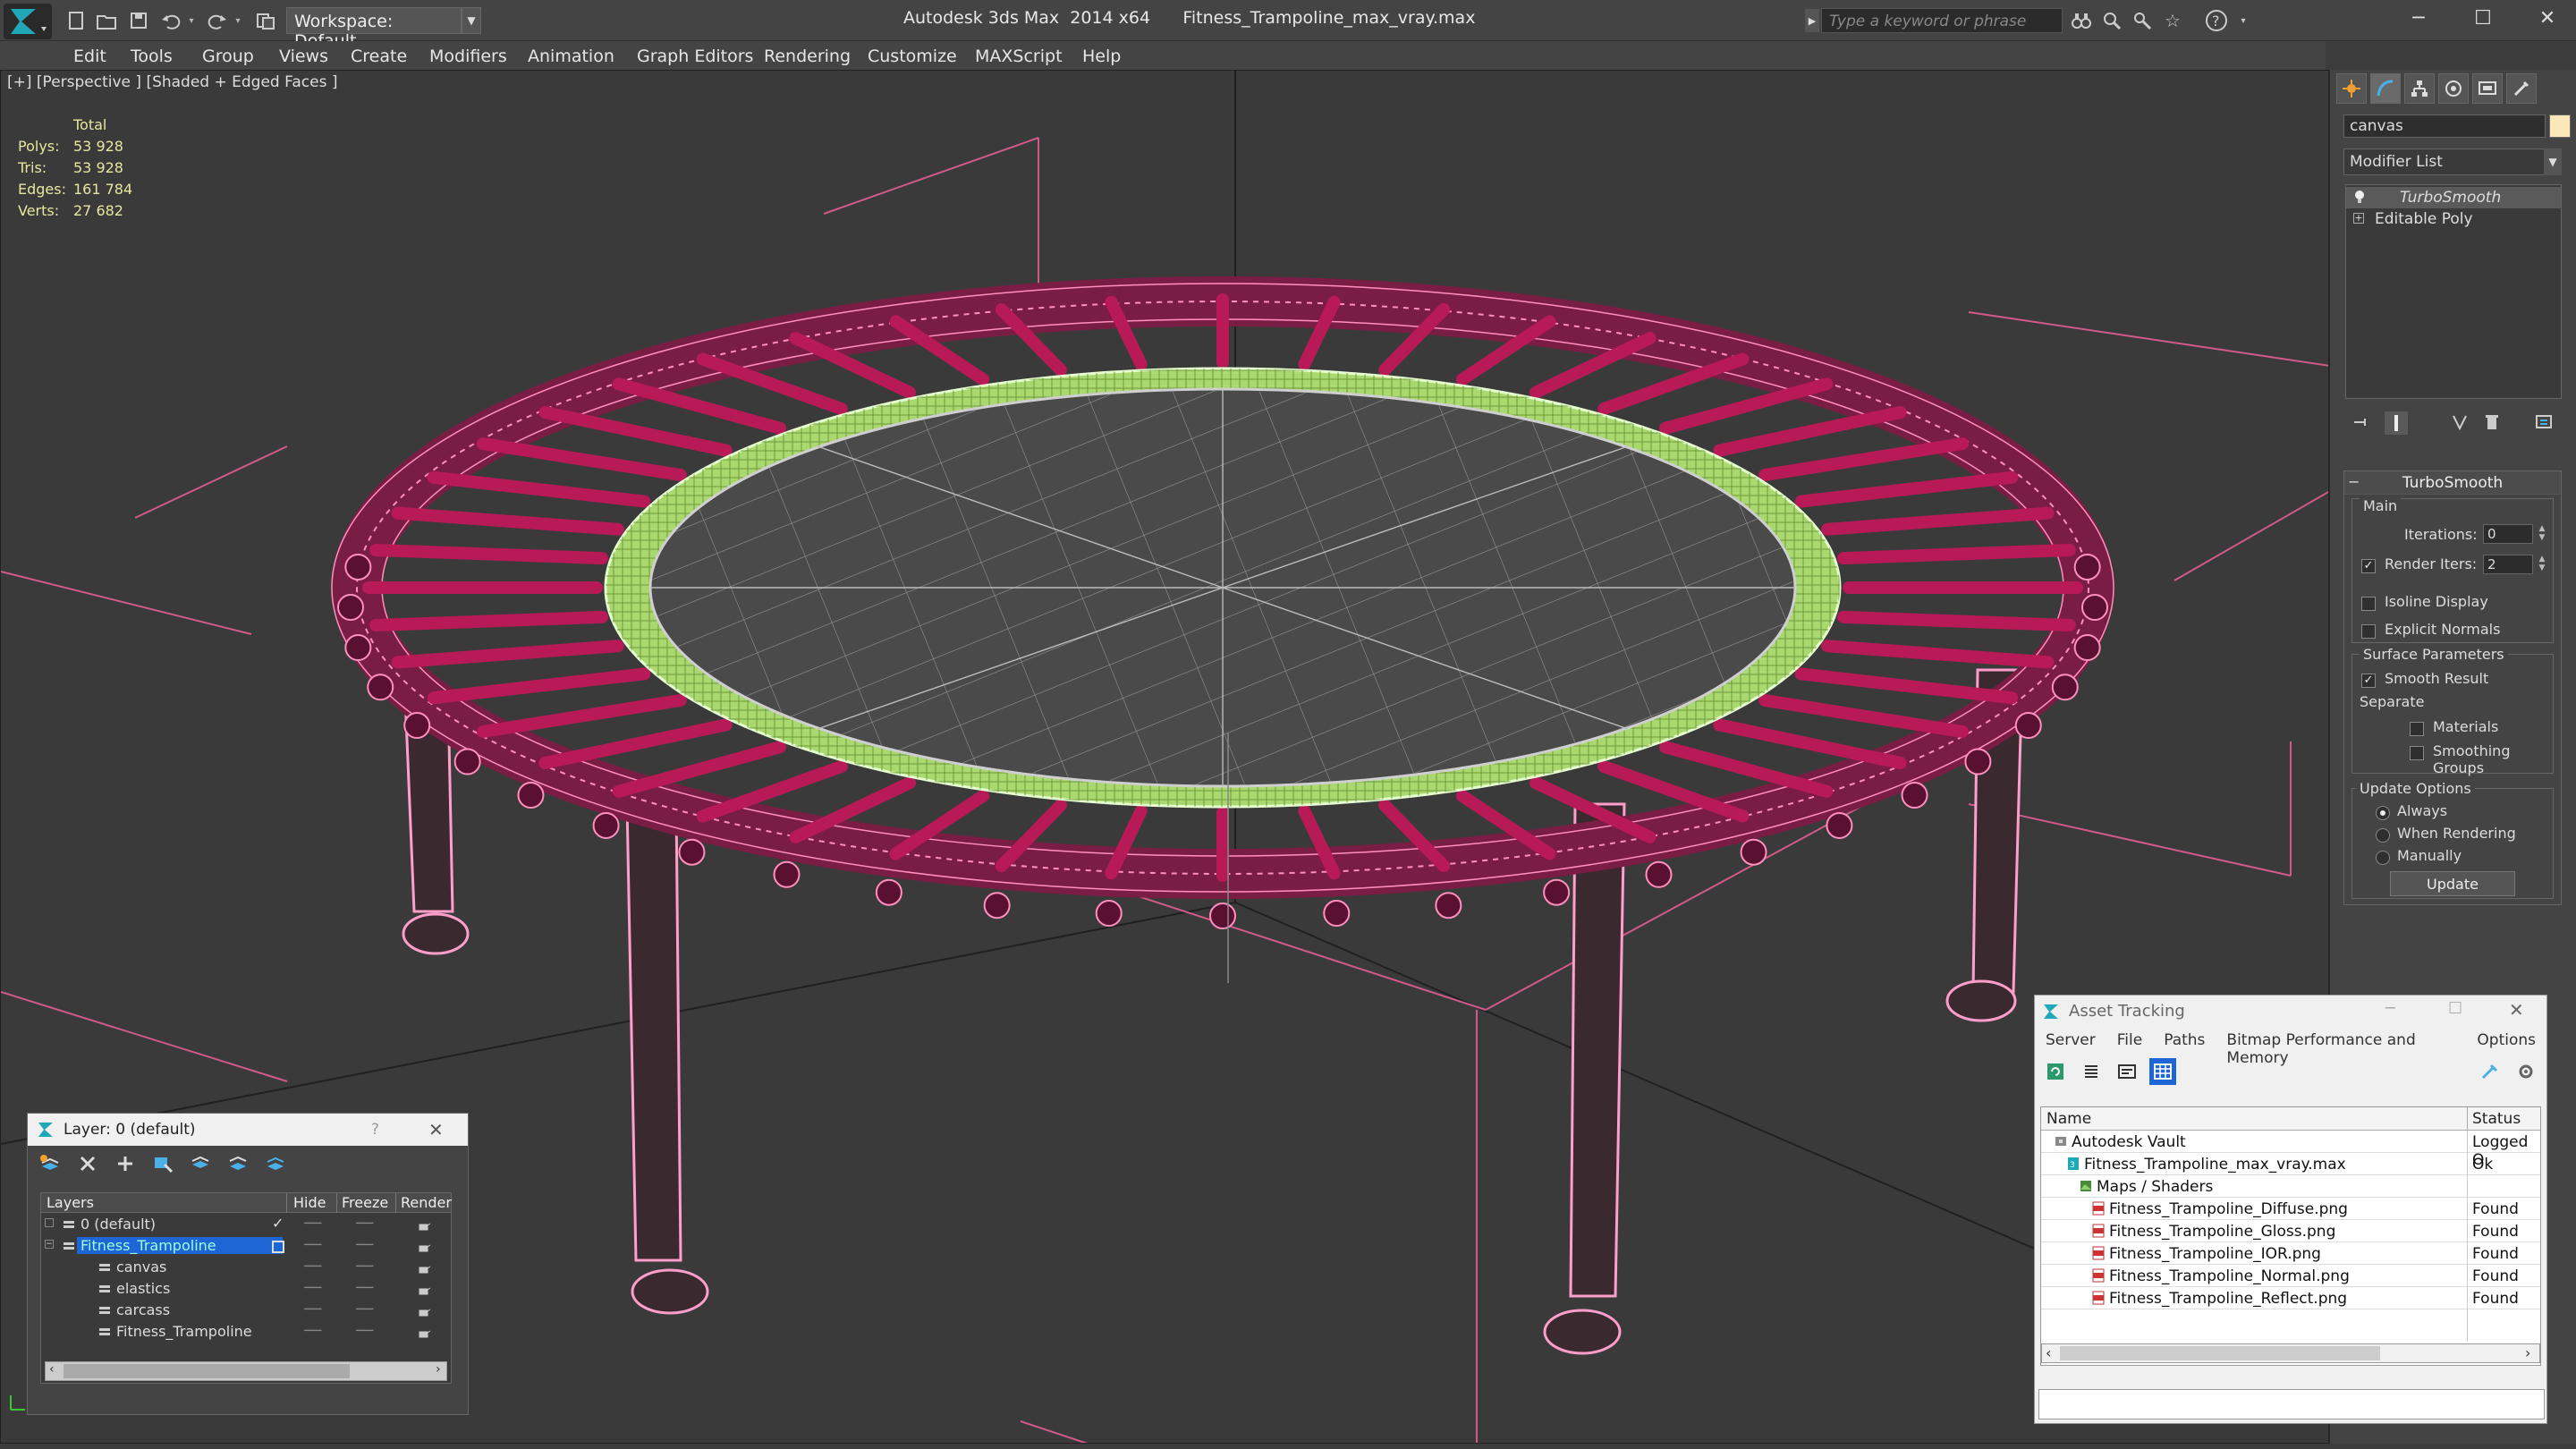 The width and height of the screenshot is (2576, 1449). I want to click on close-window-button: ✕, so click(2545, 18).